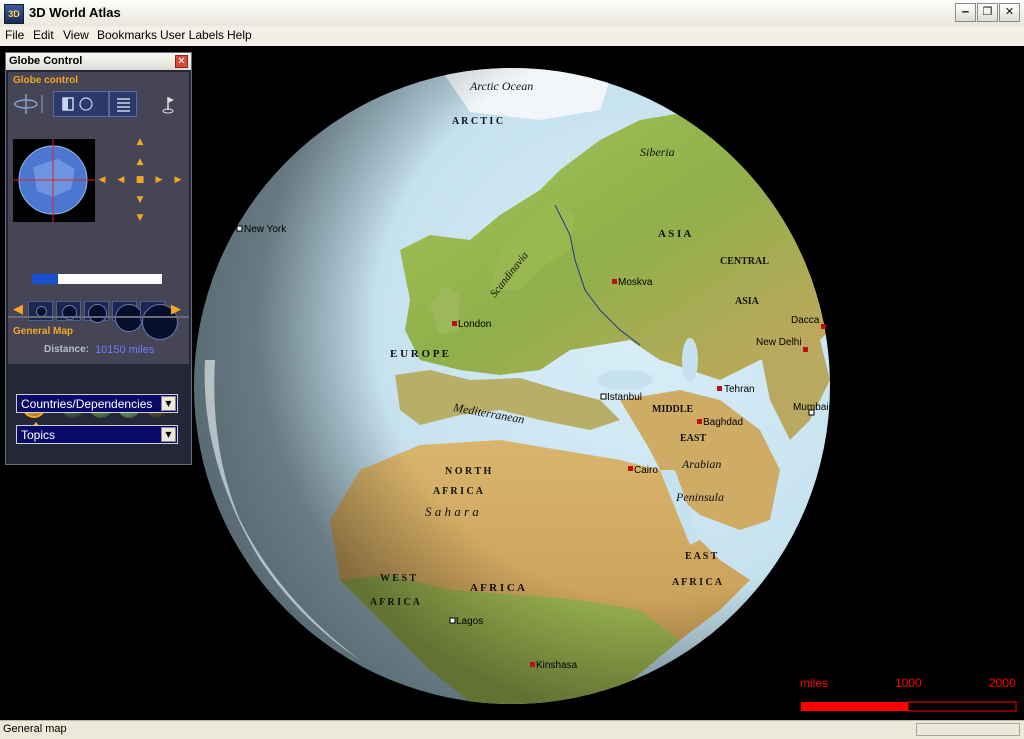 The height and width of the screenshot is (739, 1024). Describe the element at coordinates (811, 407) in the screenshot. I see `city-mumbai: Mumbai` at that location.